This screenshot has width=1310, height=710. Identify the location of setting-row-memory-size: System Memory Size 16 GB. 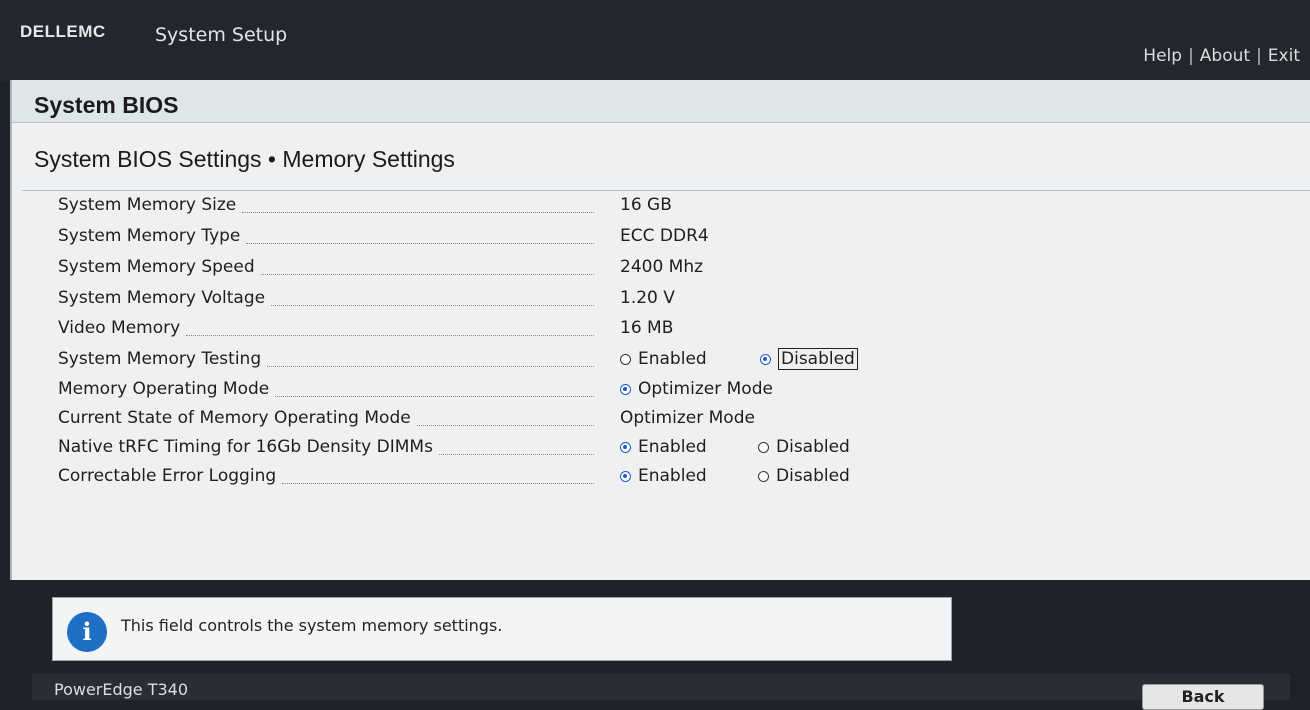
(658, 205).